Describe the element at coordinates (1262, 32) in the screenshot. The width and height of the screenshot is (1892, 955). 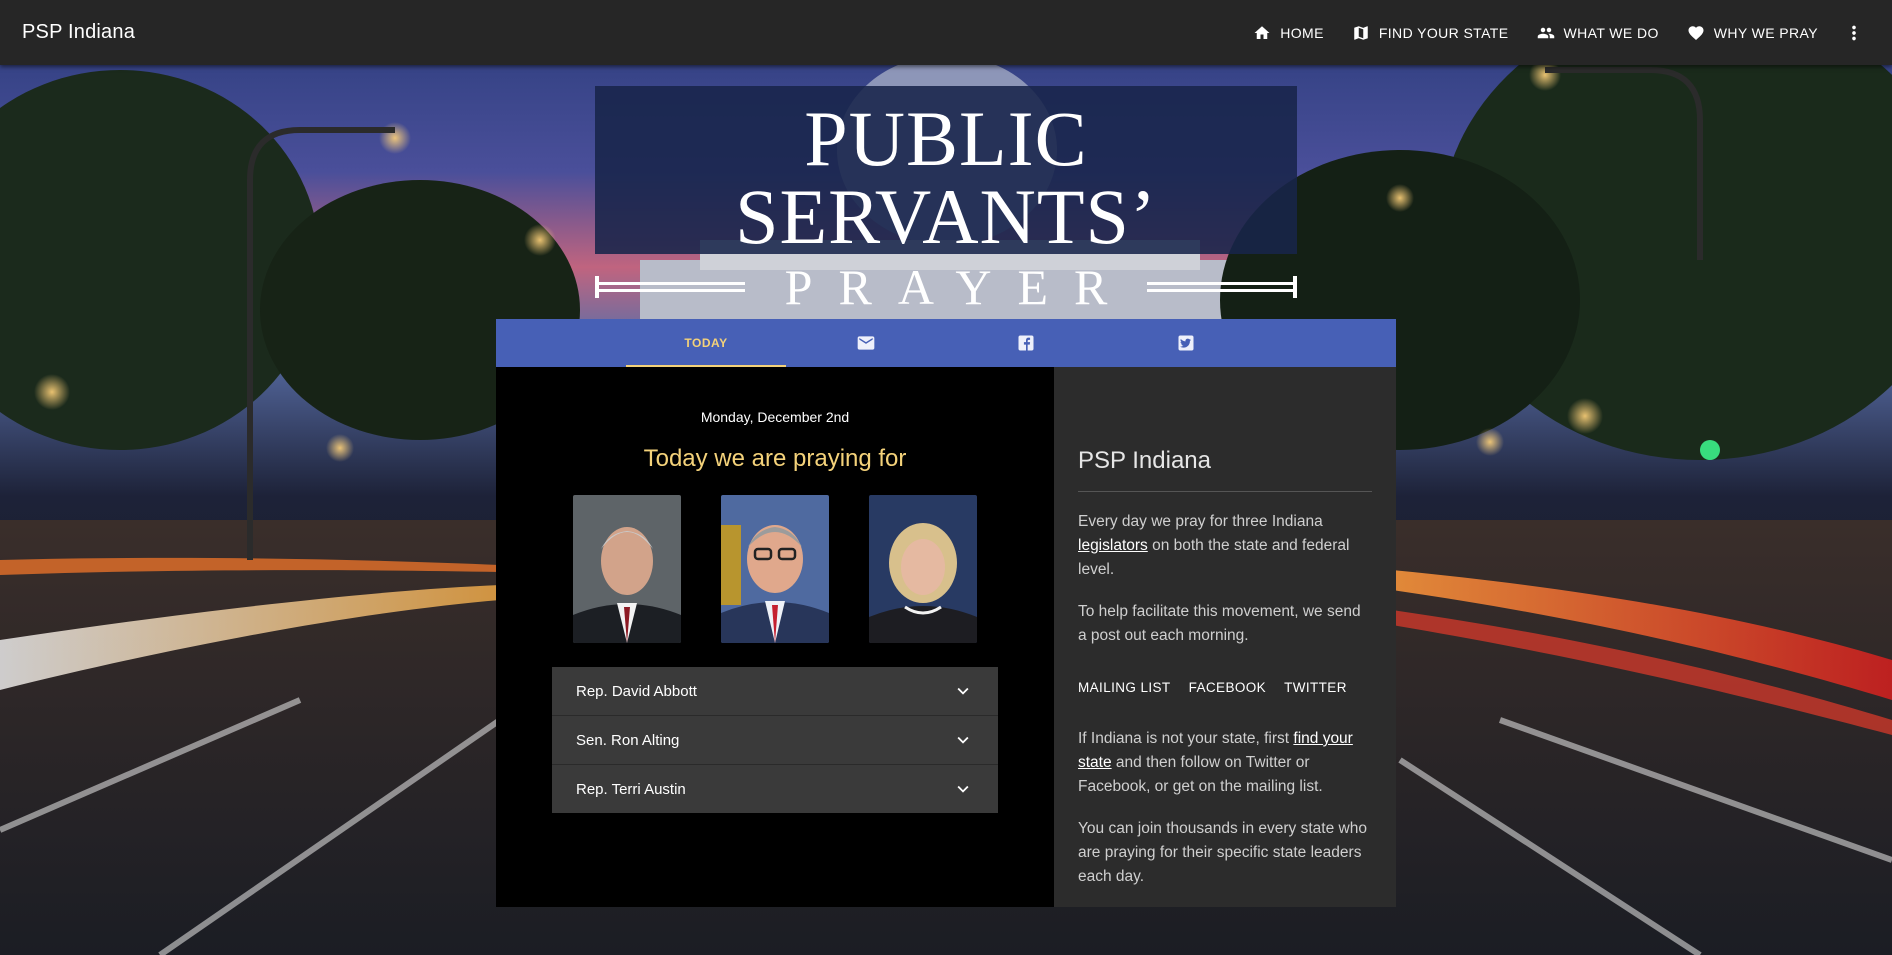
I see `home-icon` at that location.